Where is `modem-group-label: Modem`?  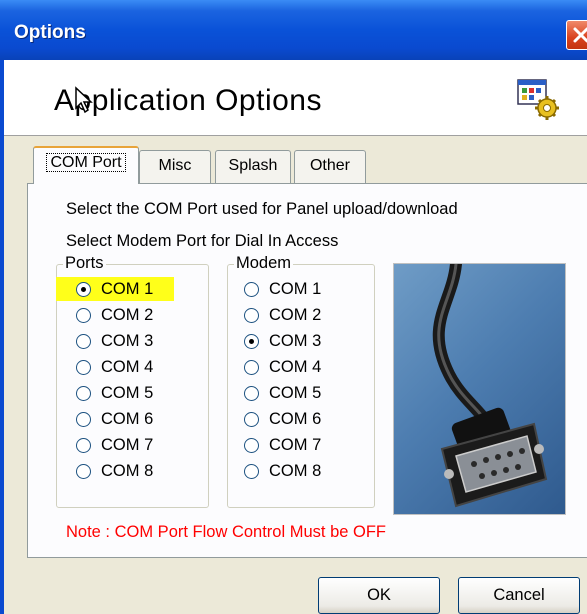 modem-group-label: Modem is located at coordinates (264, 263).